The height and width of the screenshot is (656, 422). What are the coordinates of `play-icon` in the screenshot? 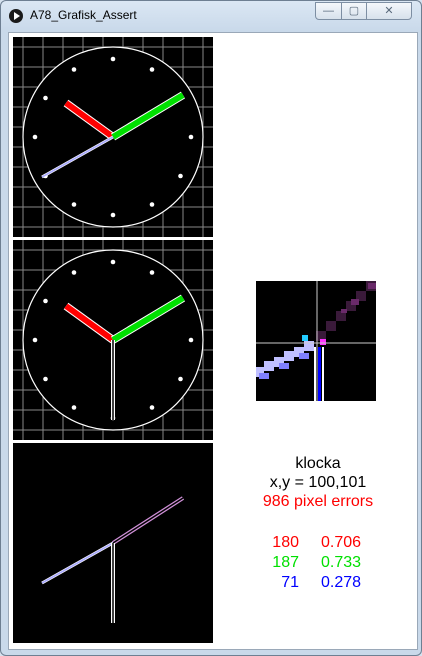 It's located at (16, 16).